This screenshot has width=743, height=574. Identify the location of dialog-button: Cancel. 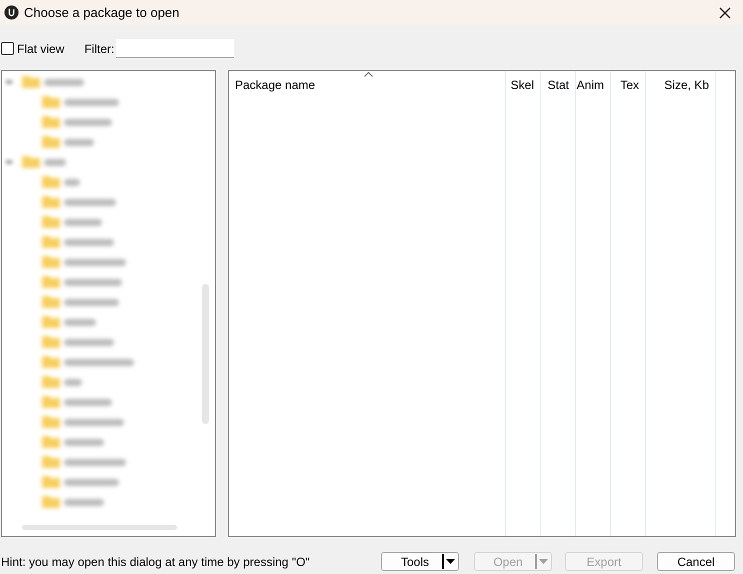
(696, 561).